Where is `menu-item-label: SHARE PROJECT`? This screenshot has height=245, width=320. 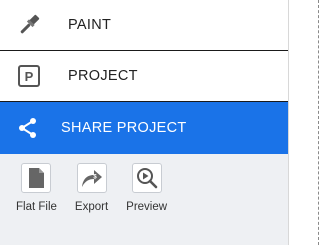 menu-item-label: SHARE PROJECT is located at coordinates (124, 128).